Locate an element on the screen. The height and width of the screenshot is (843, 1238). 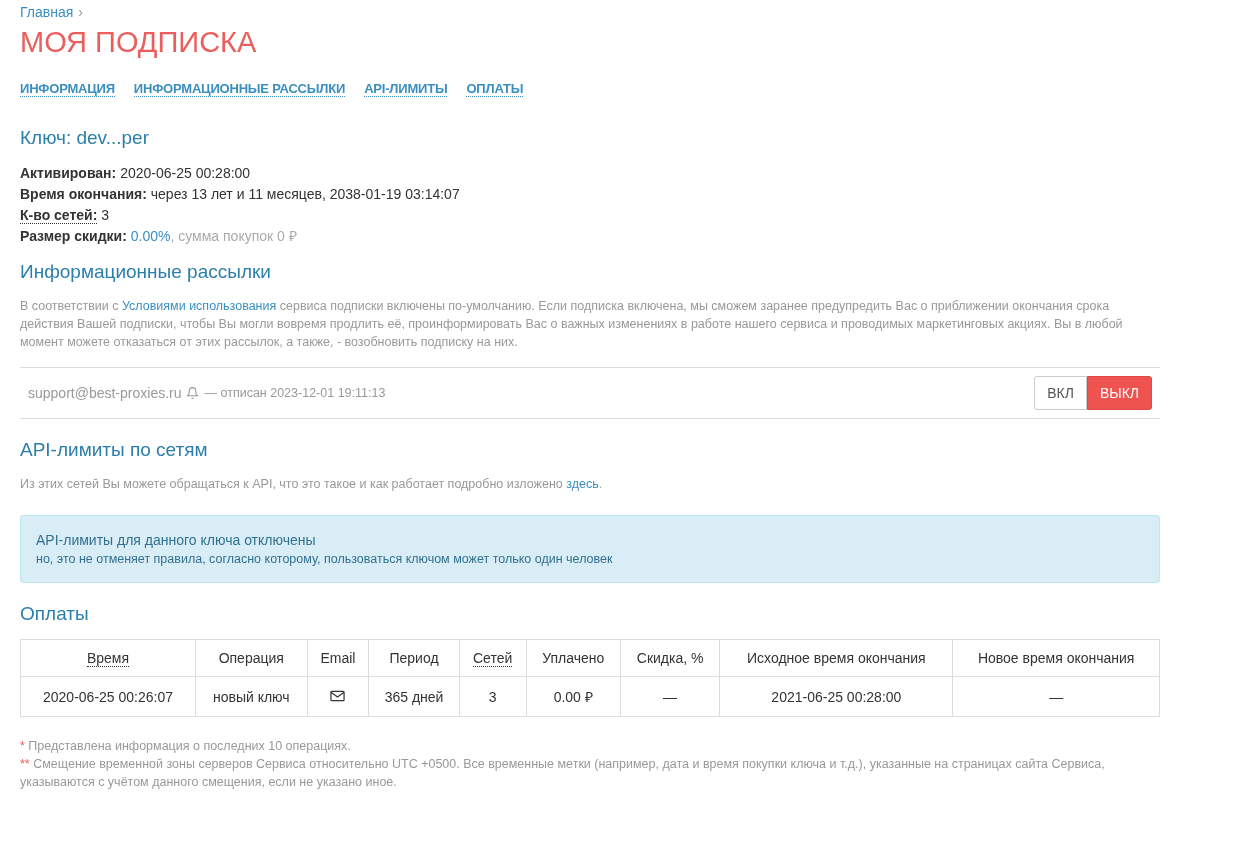
info-line: К-во сетей: 3 is located at coordinates (65, 216).